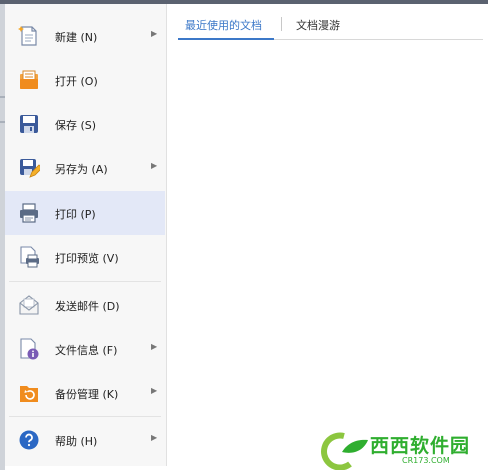 The height and width of the screenshot is (470, 488). I want to click on menu-item-print-preview: 打印预览 (V), so click(85, 257).